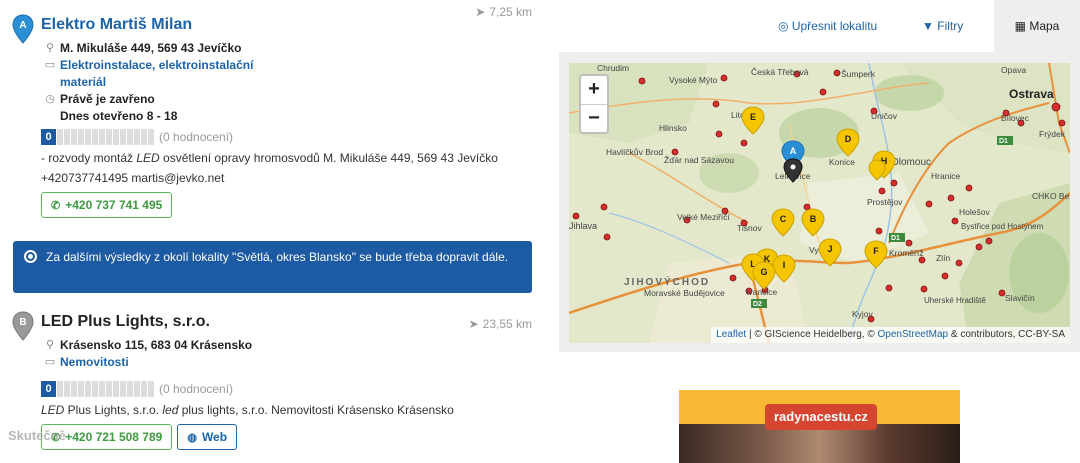  Describe the element at coordinates (1044, 26) in the screenshot. I see `map-tab-label: Mapa` at that location.